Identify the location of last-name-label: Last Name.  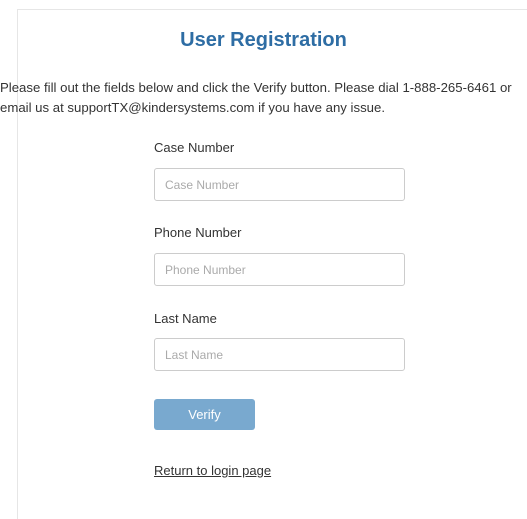
(185, 318).